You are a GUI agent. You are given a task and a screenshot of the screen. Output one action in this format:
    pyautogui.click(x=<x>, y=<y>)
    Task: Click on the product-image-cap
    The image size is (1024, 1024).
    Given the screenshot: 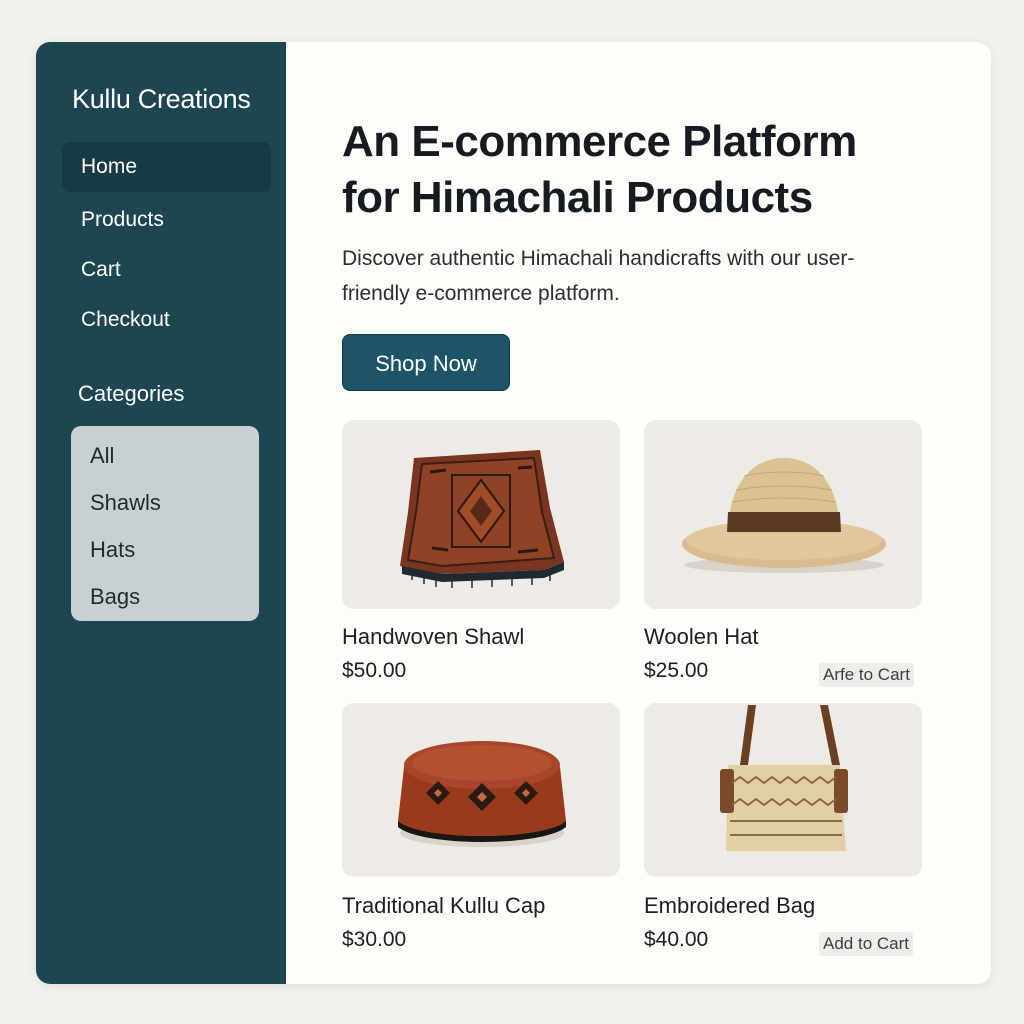 What is the action you would take?
    pyautogui.click(x=481, y=790)
    